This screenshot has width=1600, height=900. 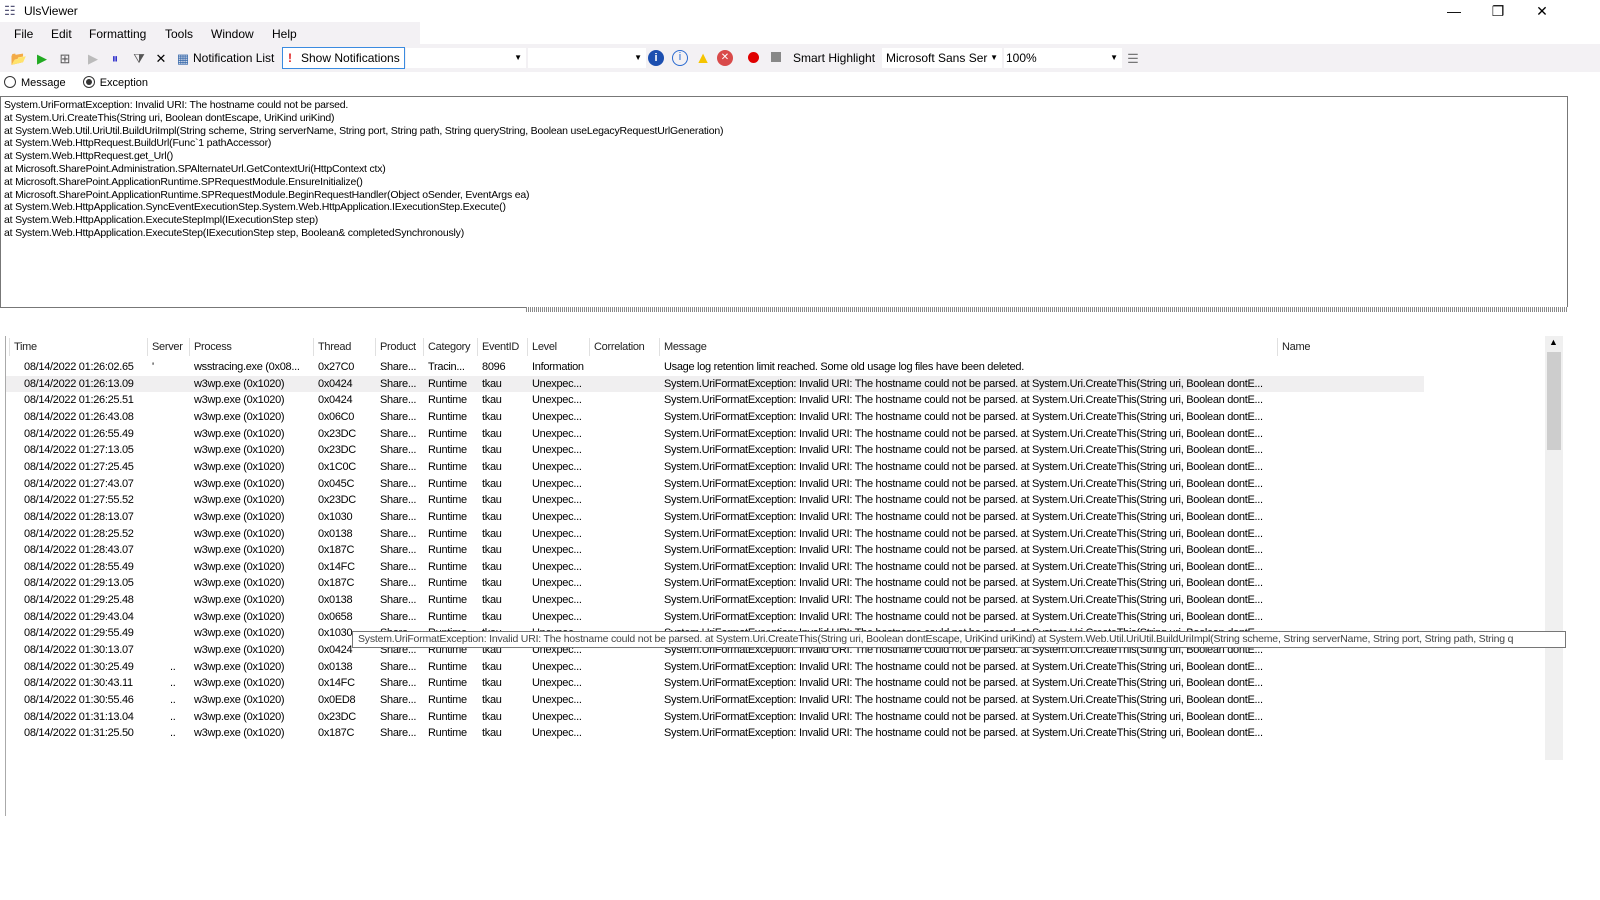 I want to click on menu-window: Window, so click(x=232, y=34).